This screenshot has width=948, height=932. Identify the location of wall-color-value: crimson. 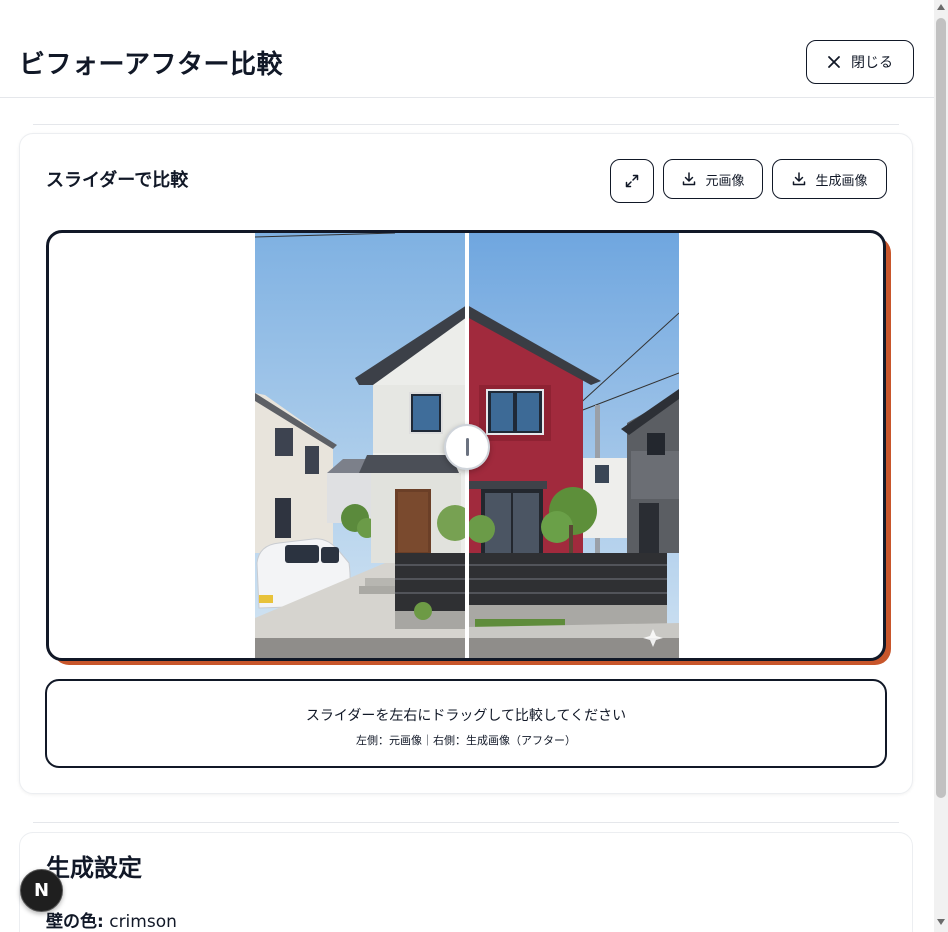
(143, 922).